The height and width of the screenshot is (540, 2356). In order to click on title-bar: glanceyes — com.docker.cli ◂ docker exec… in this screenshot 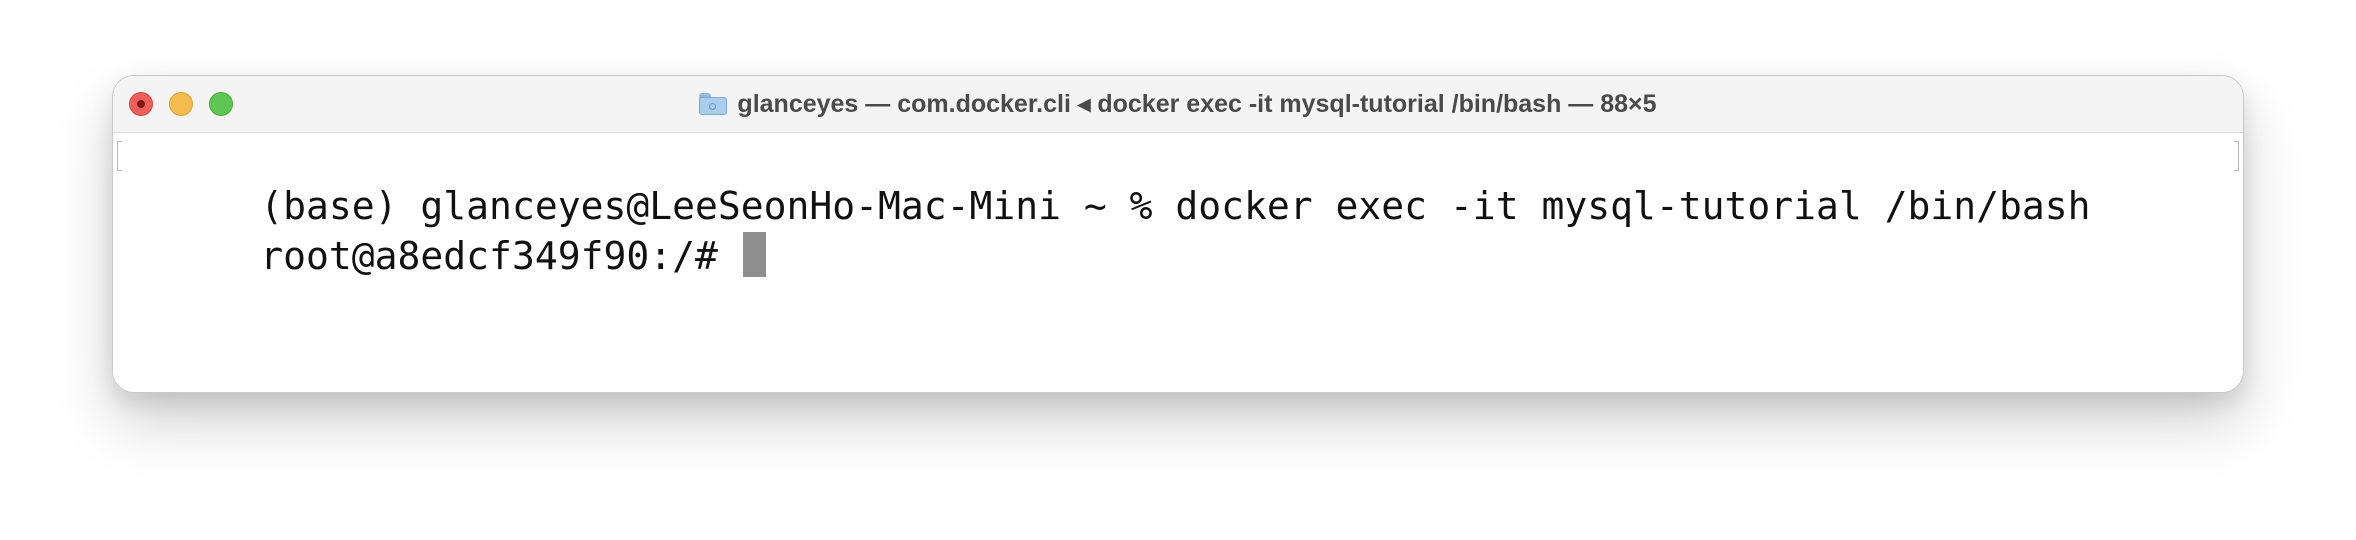, I will do `click(1178, 104)`.